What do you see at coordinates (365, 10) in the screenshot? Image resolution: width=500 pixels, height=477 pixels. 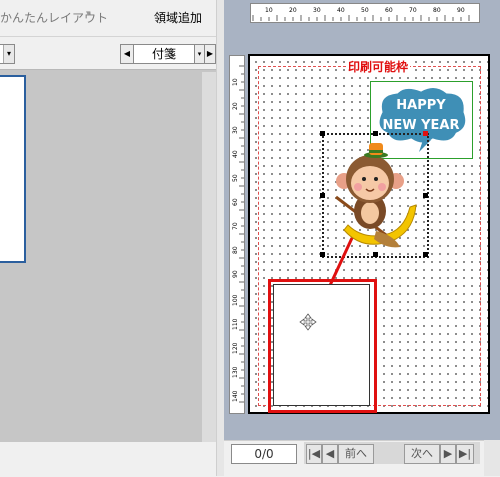 I see `hruler-label: 50` at bounding box center [365, 10].